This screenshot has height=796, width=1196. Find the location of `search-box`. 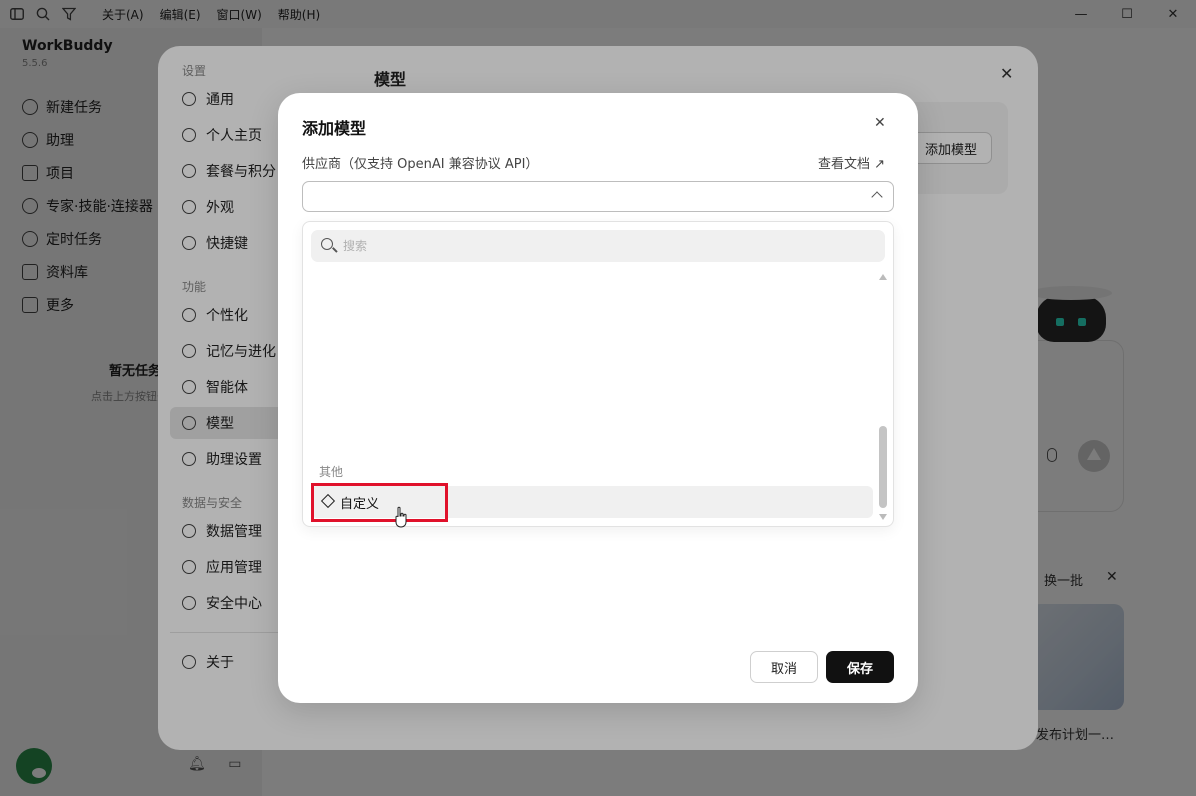

search-box is located at coordinates (598, 246).